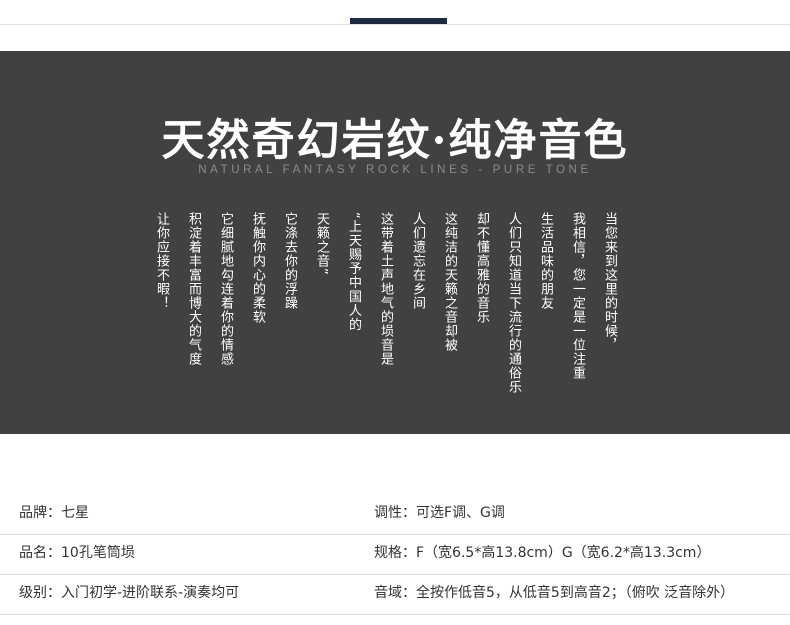 The height and width of the screenshot is (625, 790). Describe the element at coordinates (417, 261) in the screenshot. I see `poem-column: 人们遗忘在乡间` at that location.